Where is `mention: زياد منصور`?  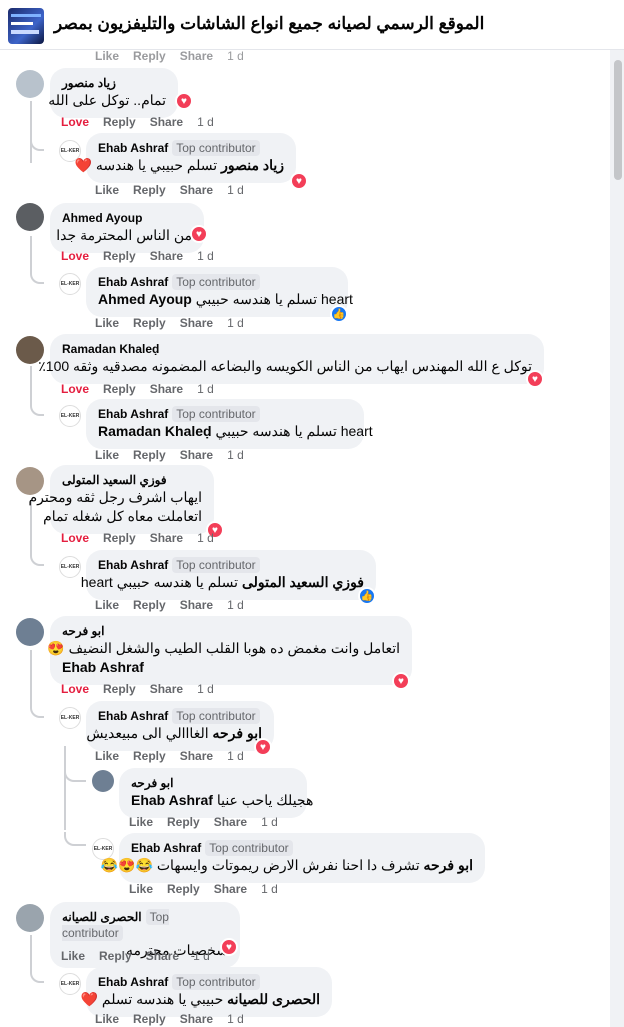
mention: زياد منصور is located at coordinates (252, 165).